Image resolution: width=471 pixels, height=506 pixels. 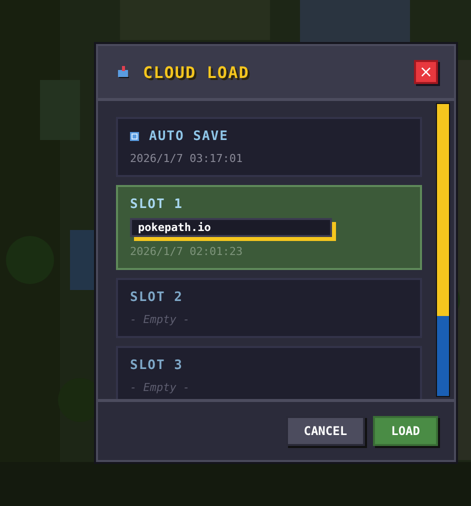 I want to click on save-date: 2026/1/7 03:17:01, so click(x=187, y=158).